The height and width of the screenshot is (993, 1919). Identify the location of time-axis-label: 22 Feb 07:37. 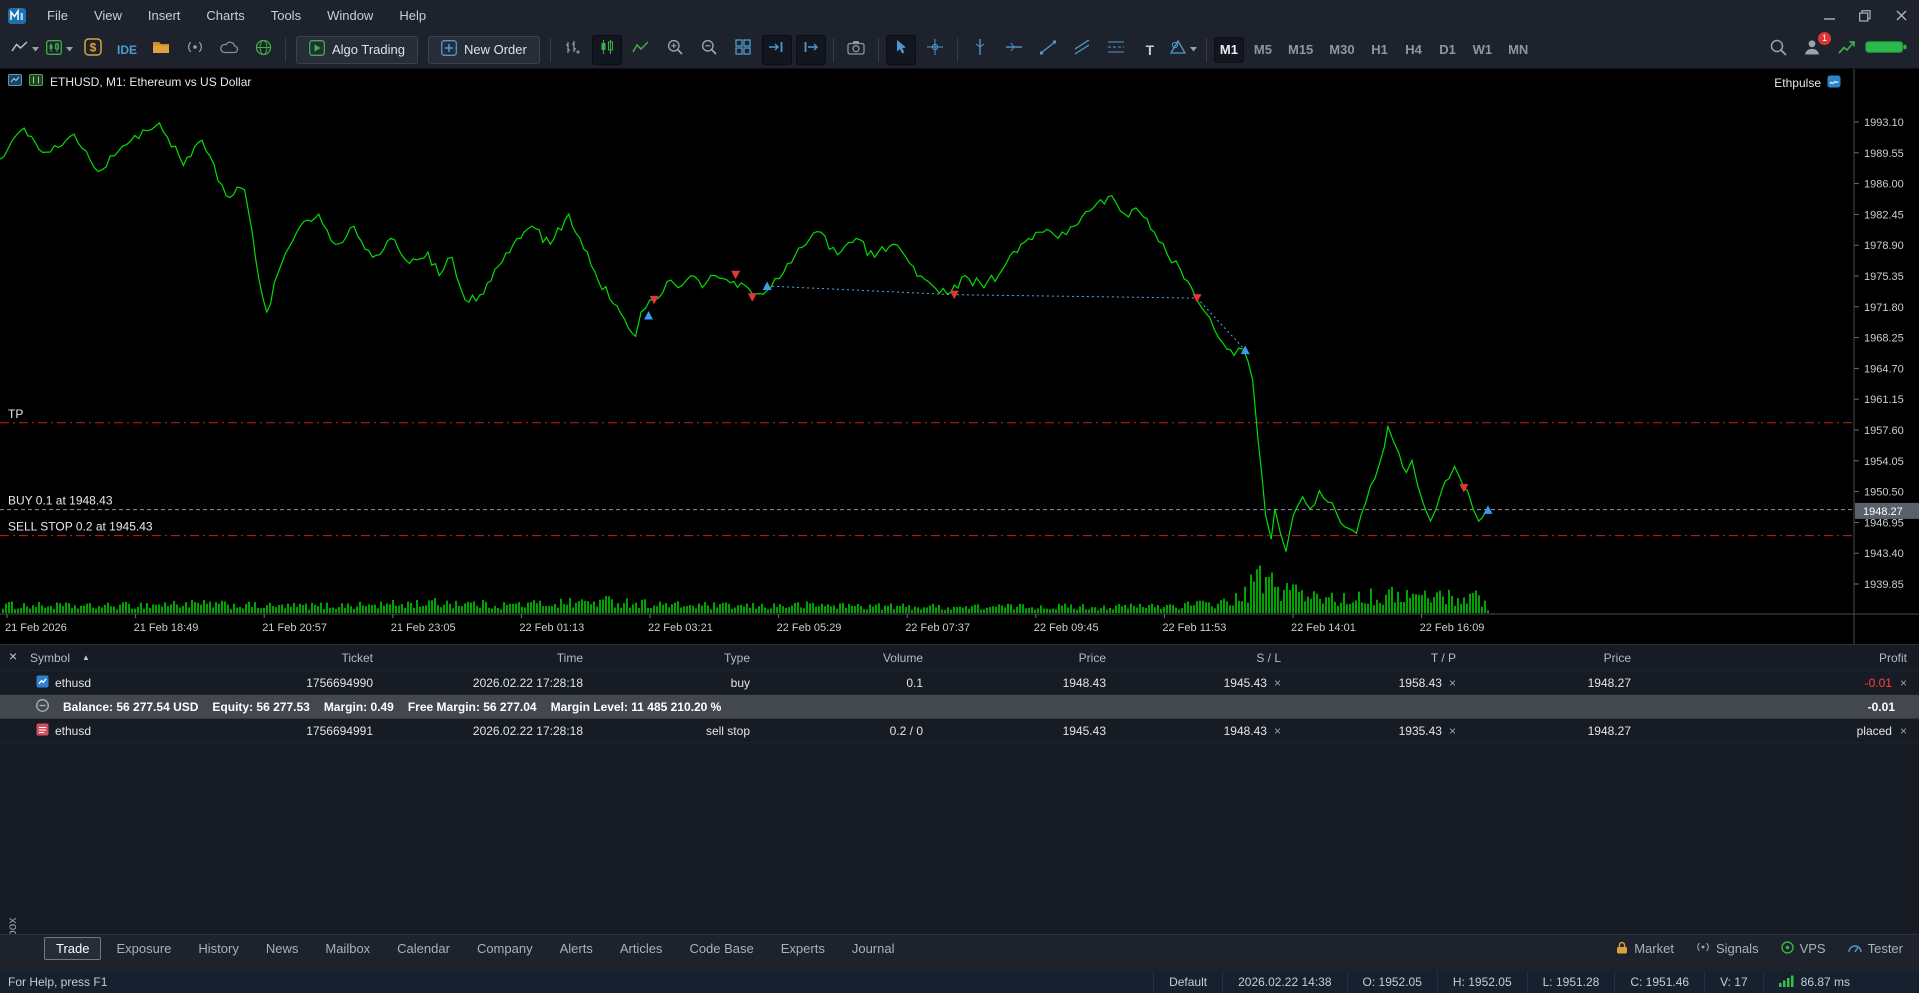
(937, 628).